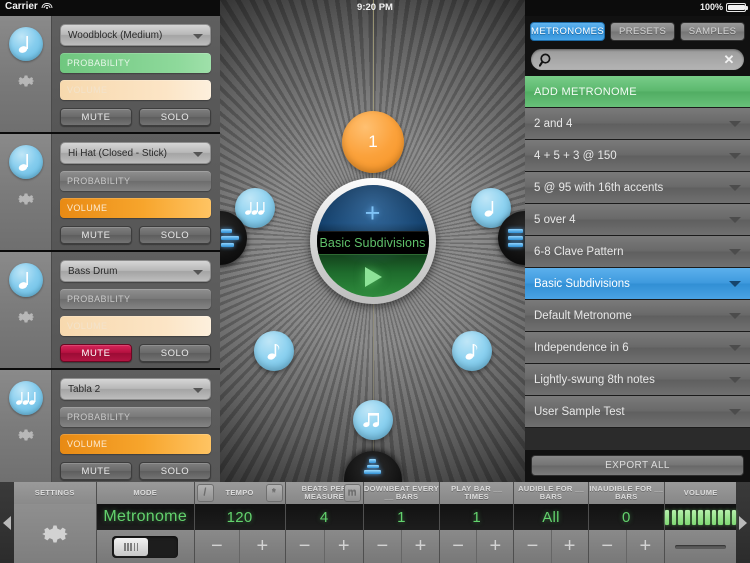  What do you see at coordinates (608, 546) in the screenshot?
I see `inaudible-minus-button: −` at bounding box center [608, 546].